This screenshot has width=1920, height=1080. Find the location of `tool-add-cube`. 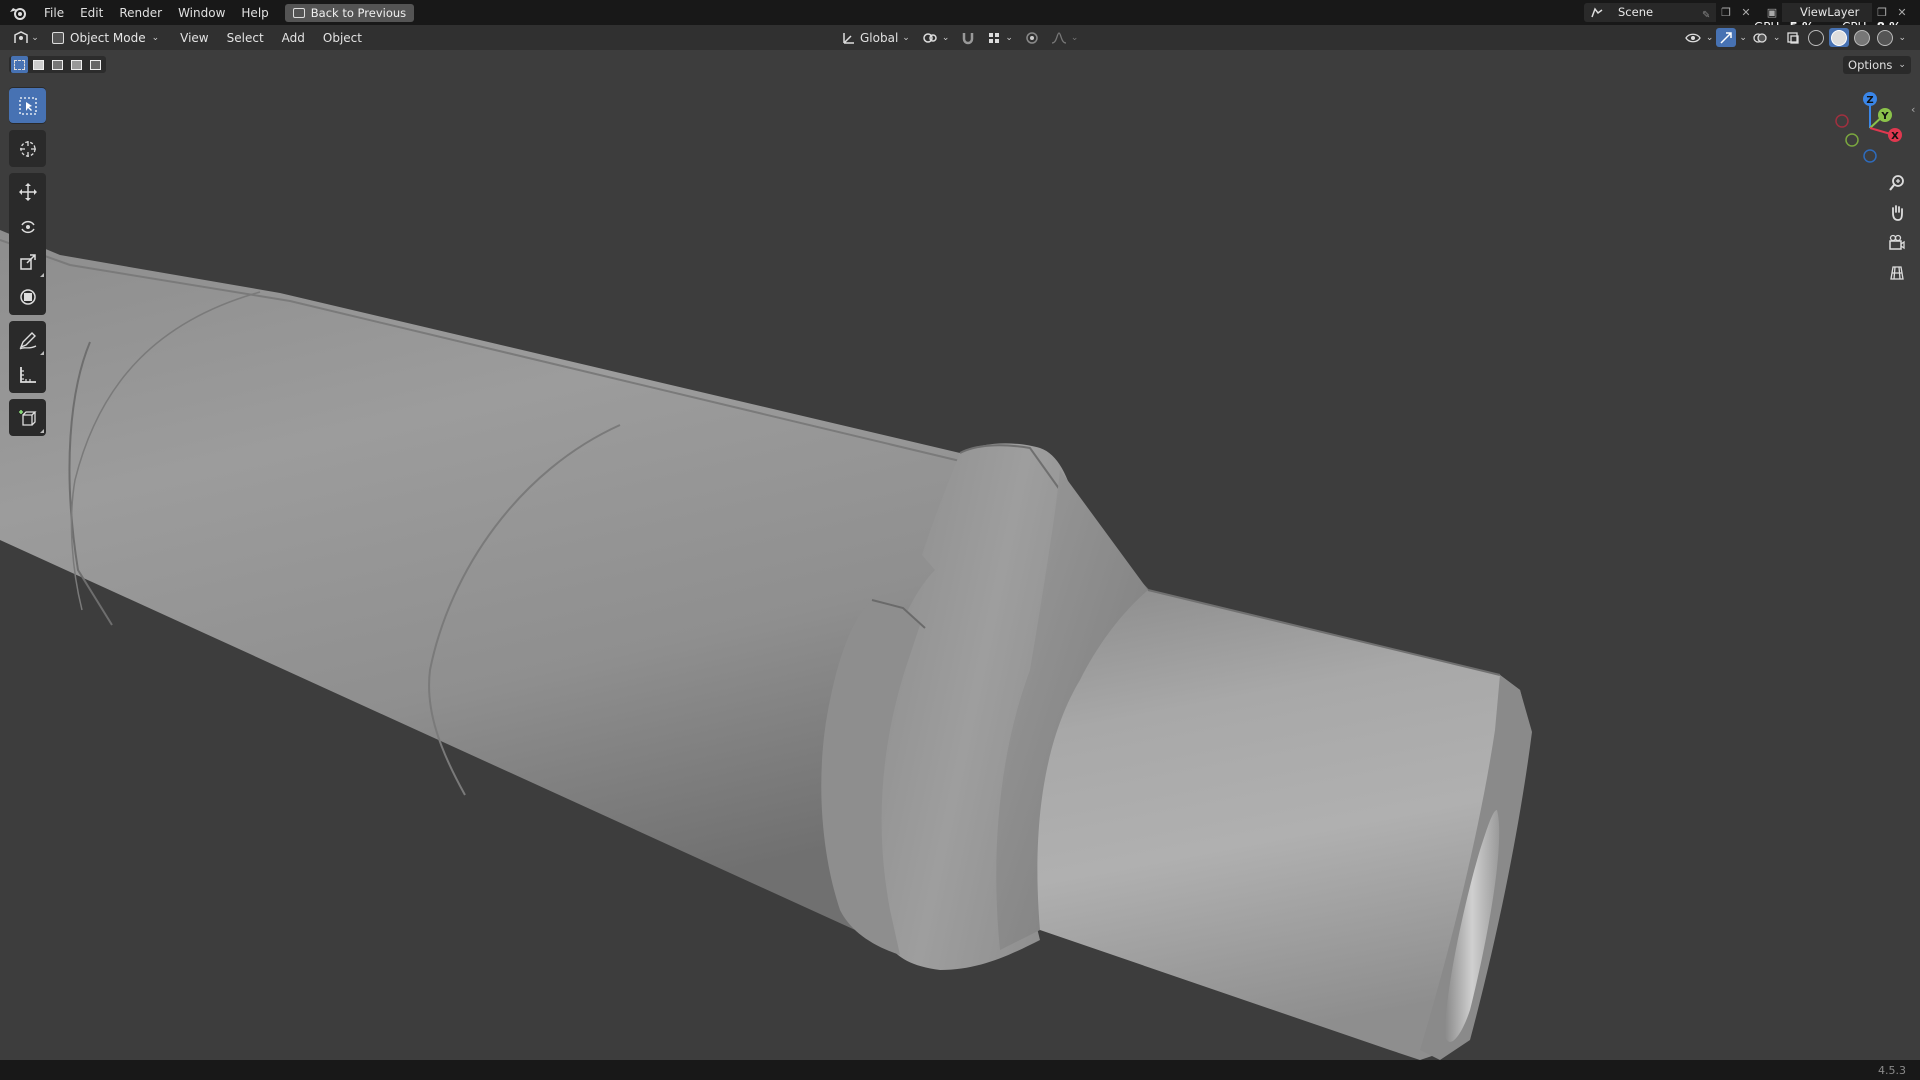

tool-add-cube is located at coordinates (27, 417).